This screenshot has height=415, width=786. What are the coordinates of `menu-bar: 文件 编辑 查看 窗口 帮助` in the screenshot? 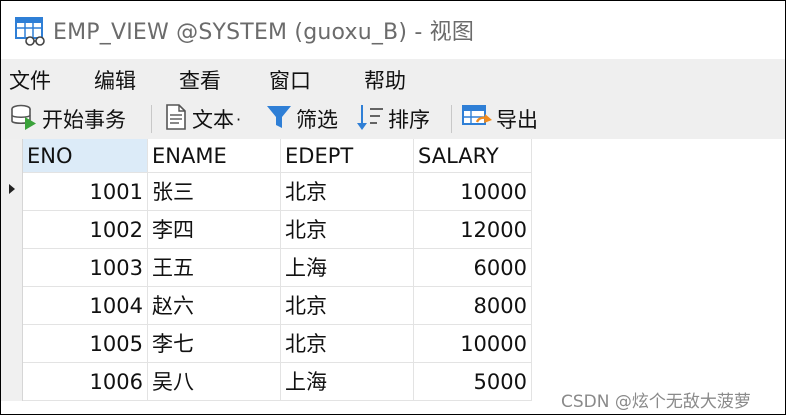 It's located at (393, 79).